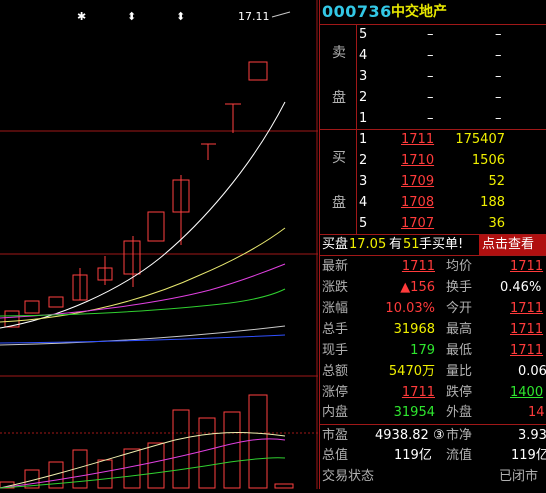  I want to click on buy-price: 1707, so click(417, 224).